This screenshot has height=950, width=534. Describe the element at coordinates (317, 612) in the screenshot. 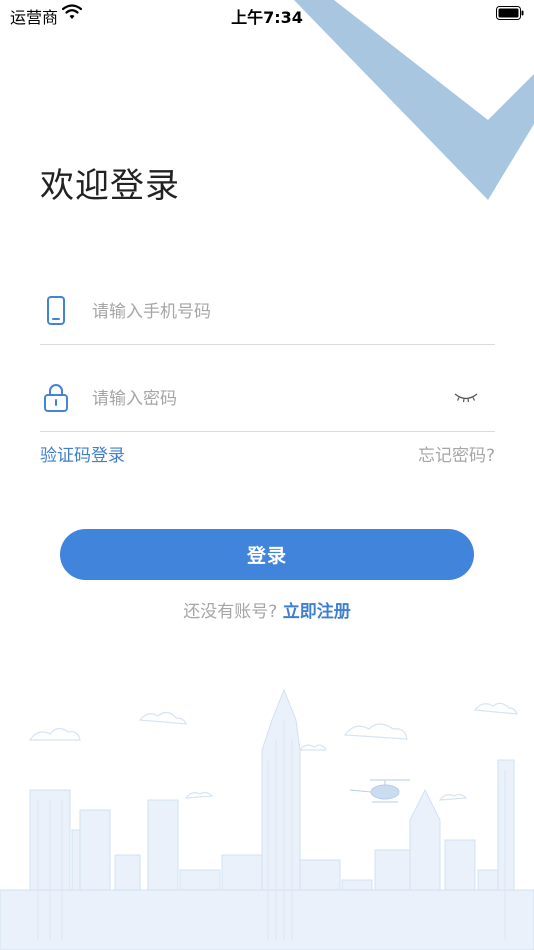

I see `register-link: 立即注册` at that location.